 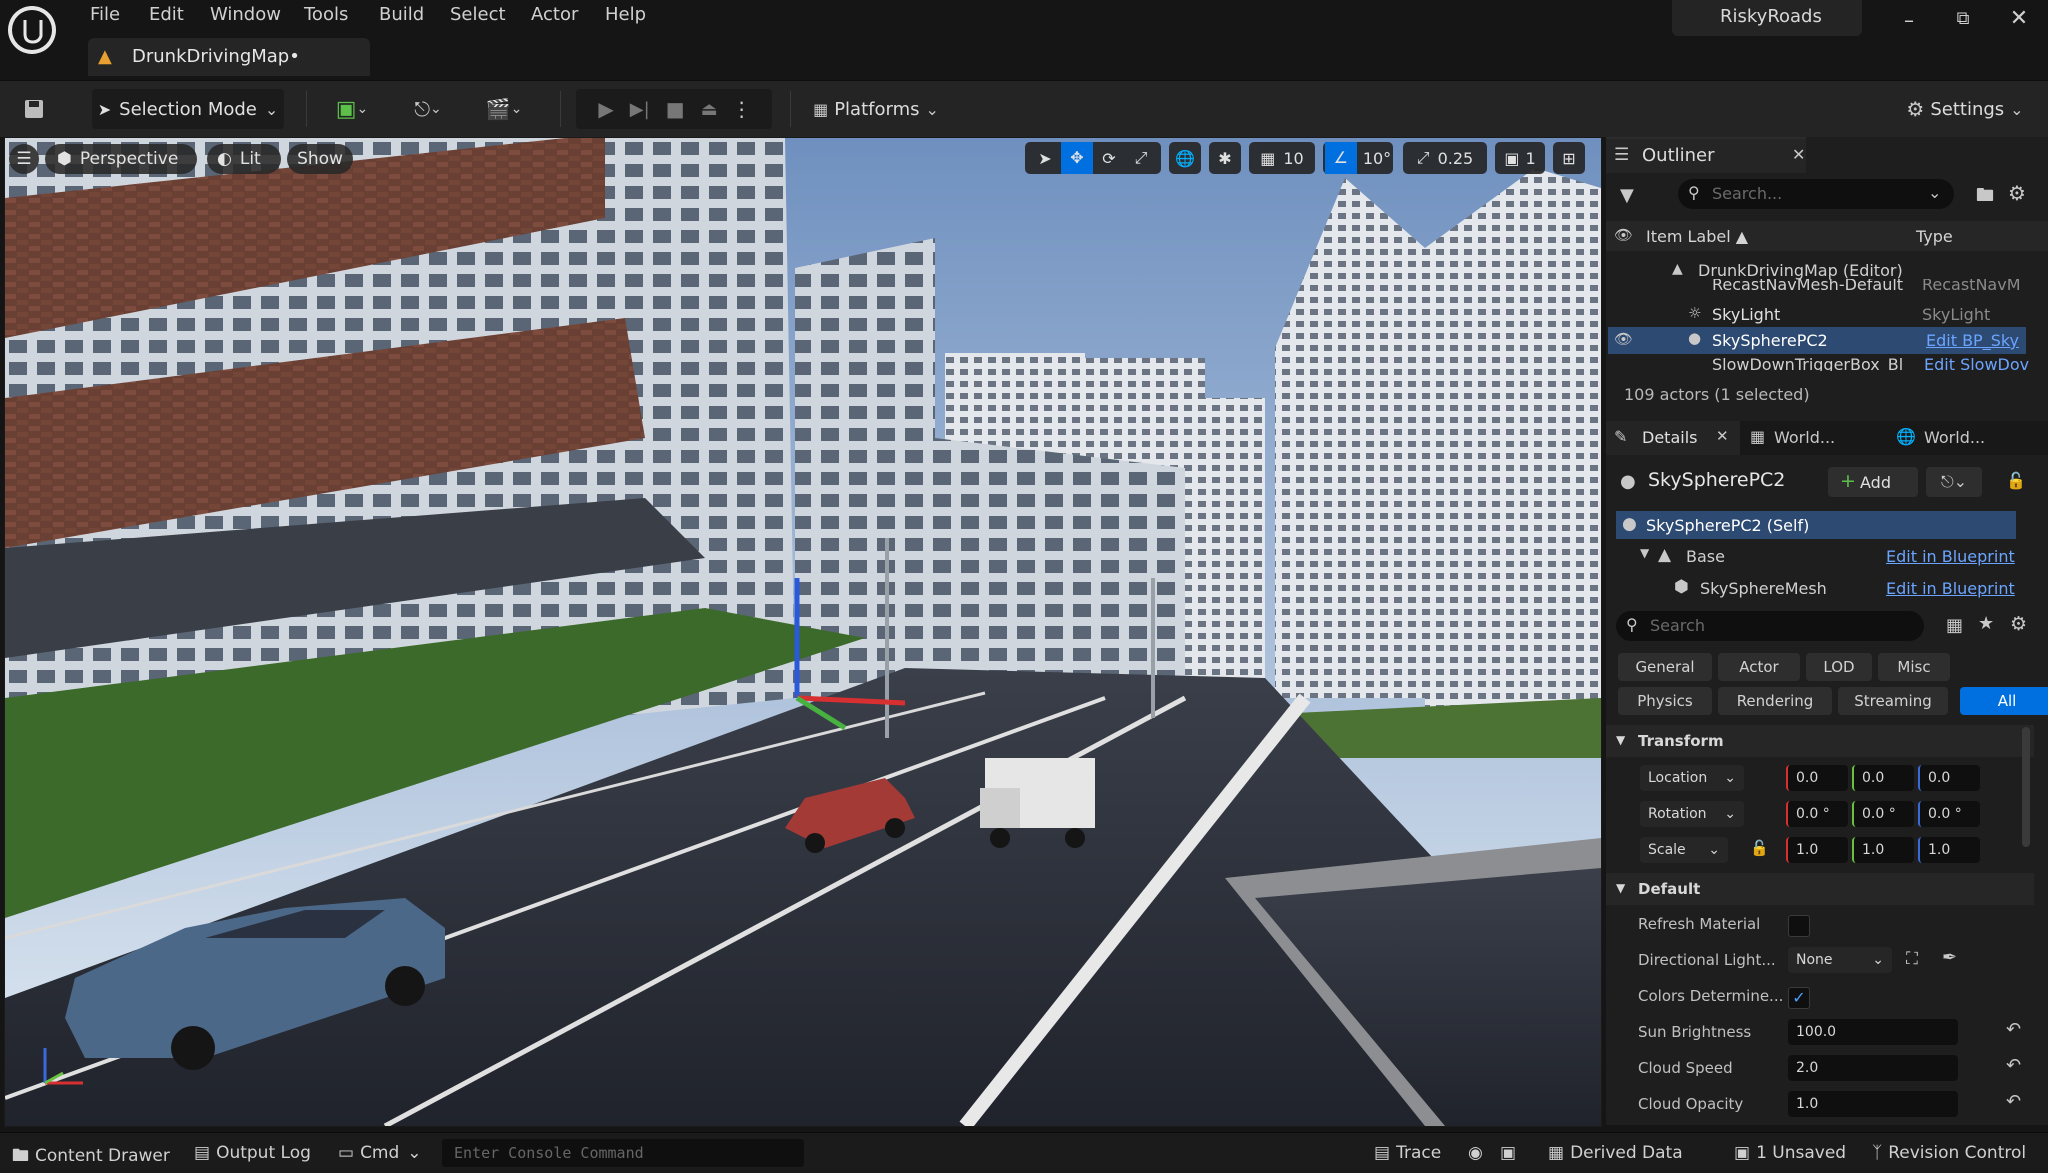 What do you see at coordinates (1949, 778) in the screenshot?
I see `location-z-field: 0.0` at bounding box center [1949, 778].